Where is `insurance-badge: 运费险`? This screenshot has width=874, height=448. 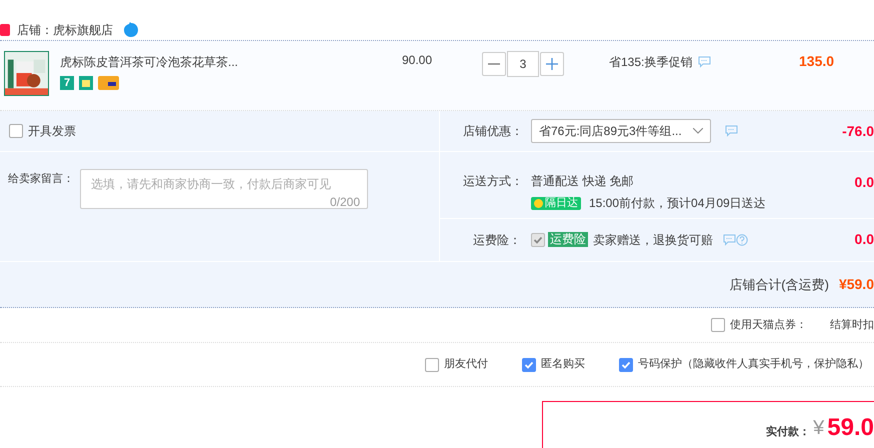 insurance-badge: 运费险 is located at coordinates (568, 239).